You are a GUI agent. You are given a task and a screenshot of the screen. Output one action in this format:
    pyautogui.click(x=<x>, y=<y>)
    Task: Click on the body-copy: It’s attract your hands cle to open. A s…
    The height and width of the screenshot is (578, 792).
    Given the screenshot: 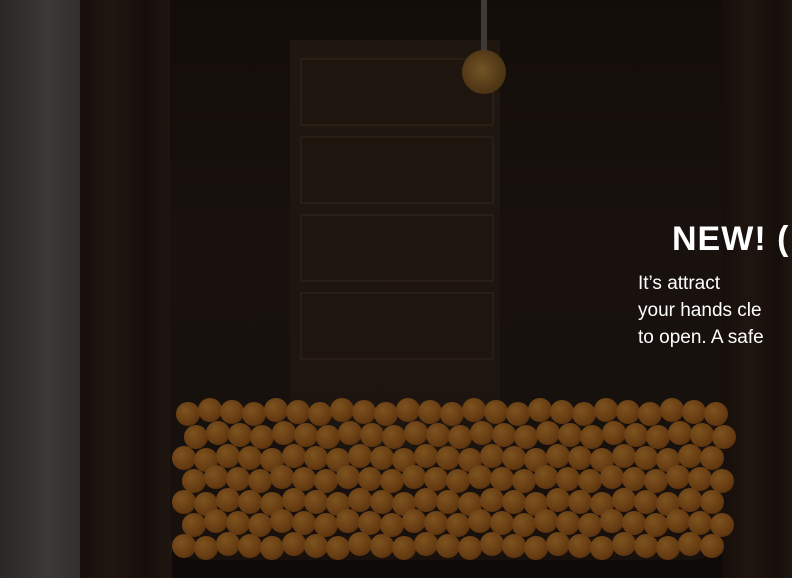 What is the action you would take?
    pyautogui.click(x=715, y=310)
    